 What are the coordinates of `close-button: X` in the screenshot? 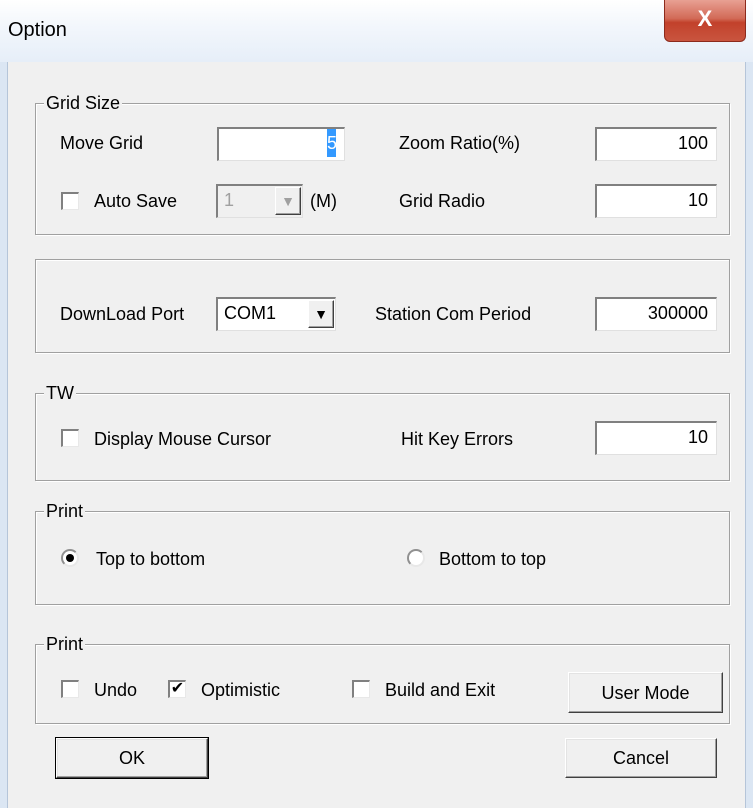 It's located at (705, 21).